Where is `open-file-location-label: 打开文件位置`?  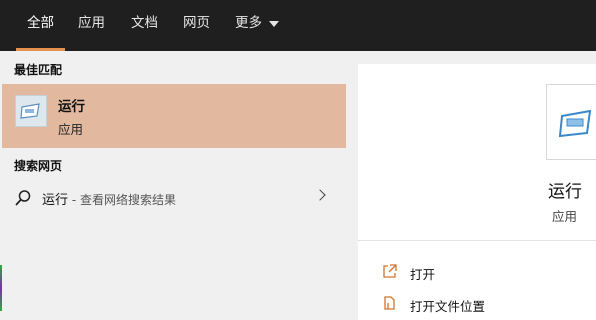
open-file-location-label: 打开文件位置 is located at coordinates (448, 306).